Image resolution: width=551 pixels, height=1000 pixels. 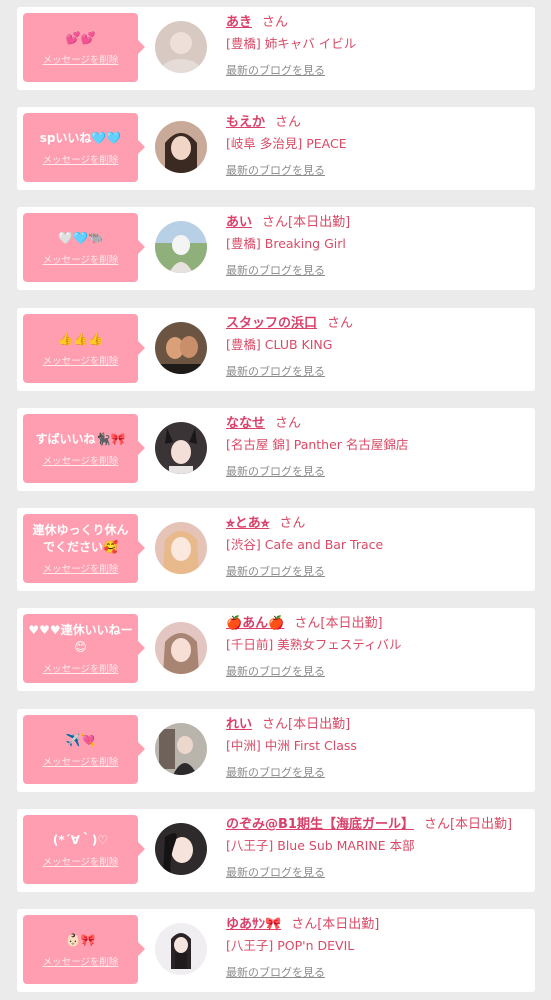 I want to click on message-text: 👶🏻🎀, so click(x=80, y=939).